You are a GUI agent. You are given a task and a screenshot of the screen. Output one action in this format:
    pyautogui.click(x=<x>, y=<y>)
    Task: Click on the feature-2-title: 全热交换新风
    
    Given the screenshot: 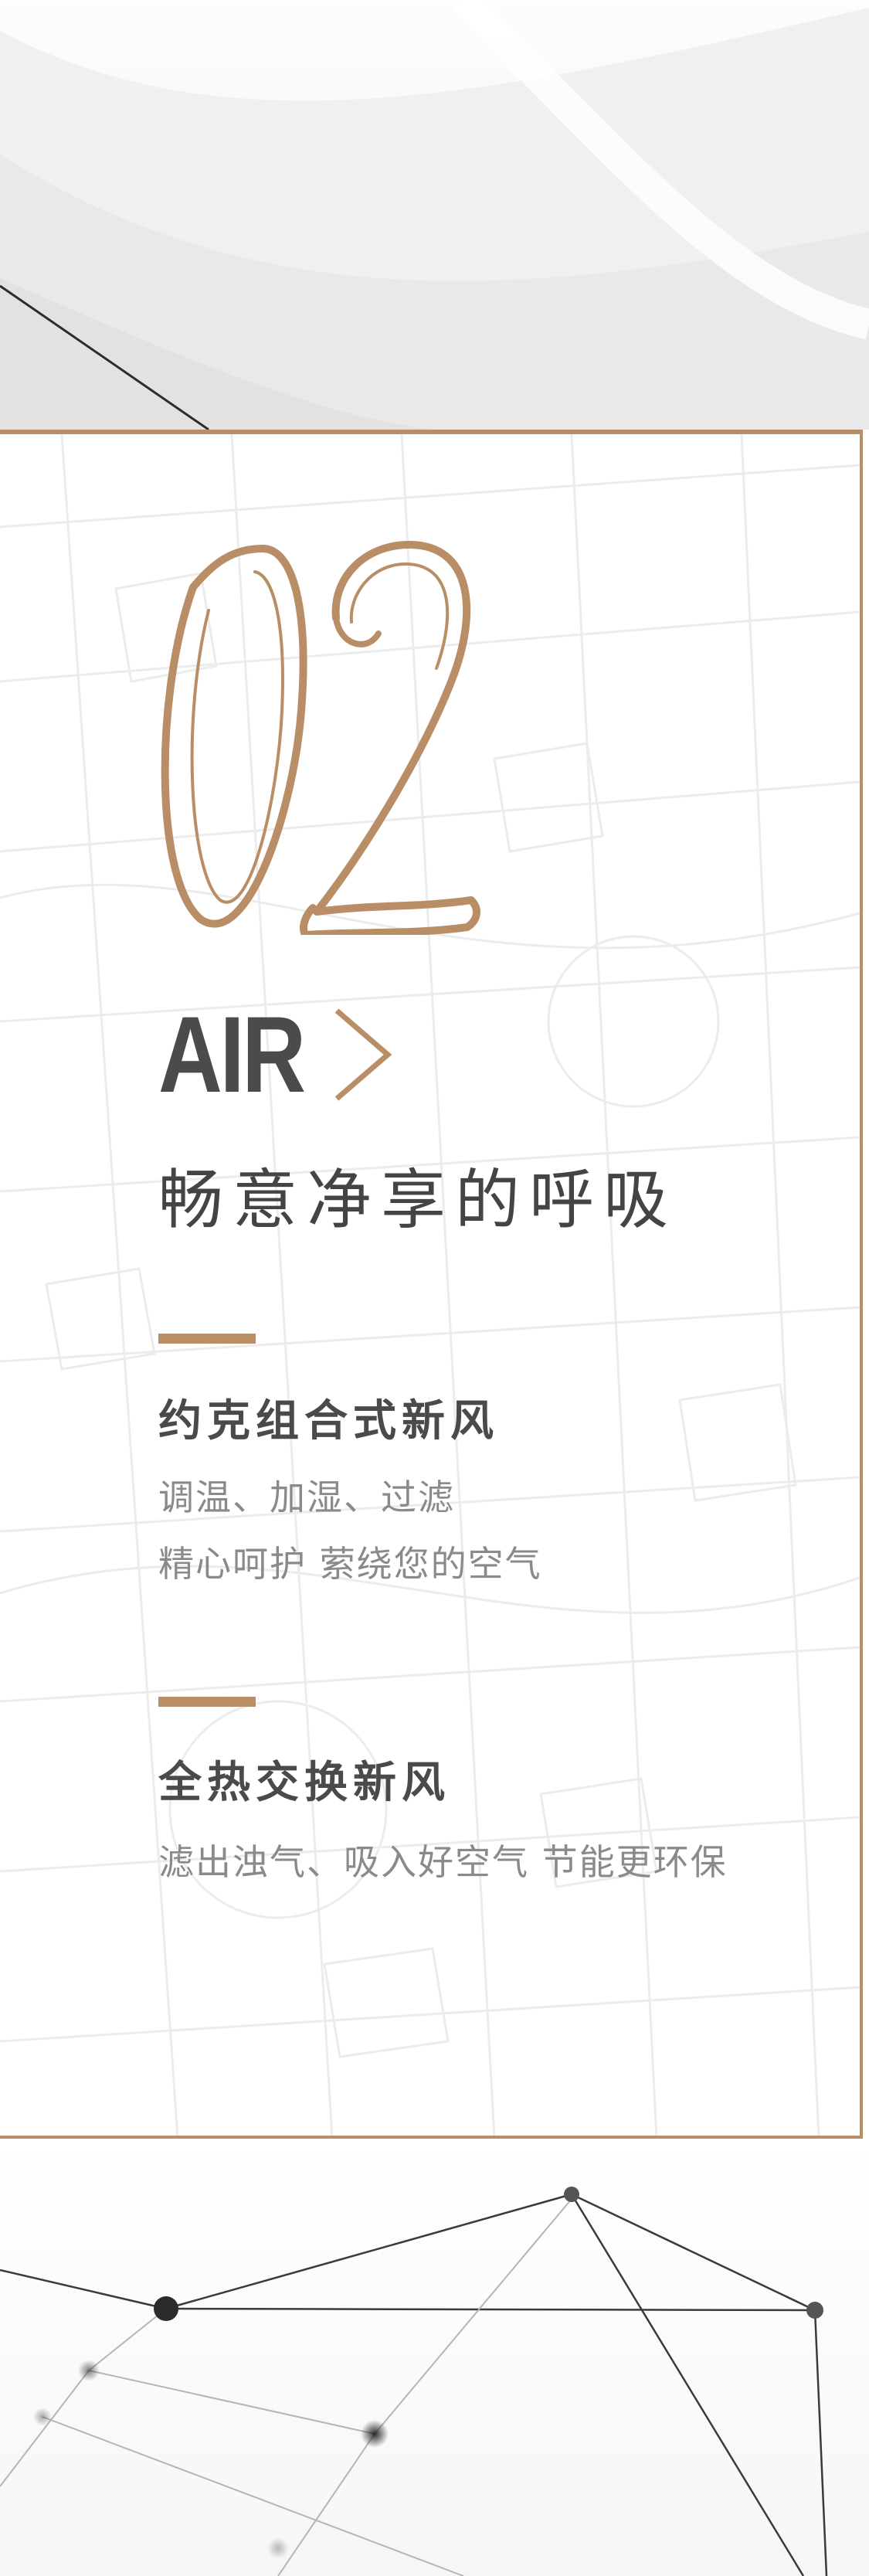 What is the action you would take?
    pyautogui.click(x=304, y=1783)
    